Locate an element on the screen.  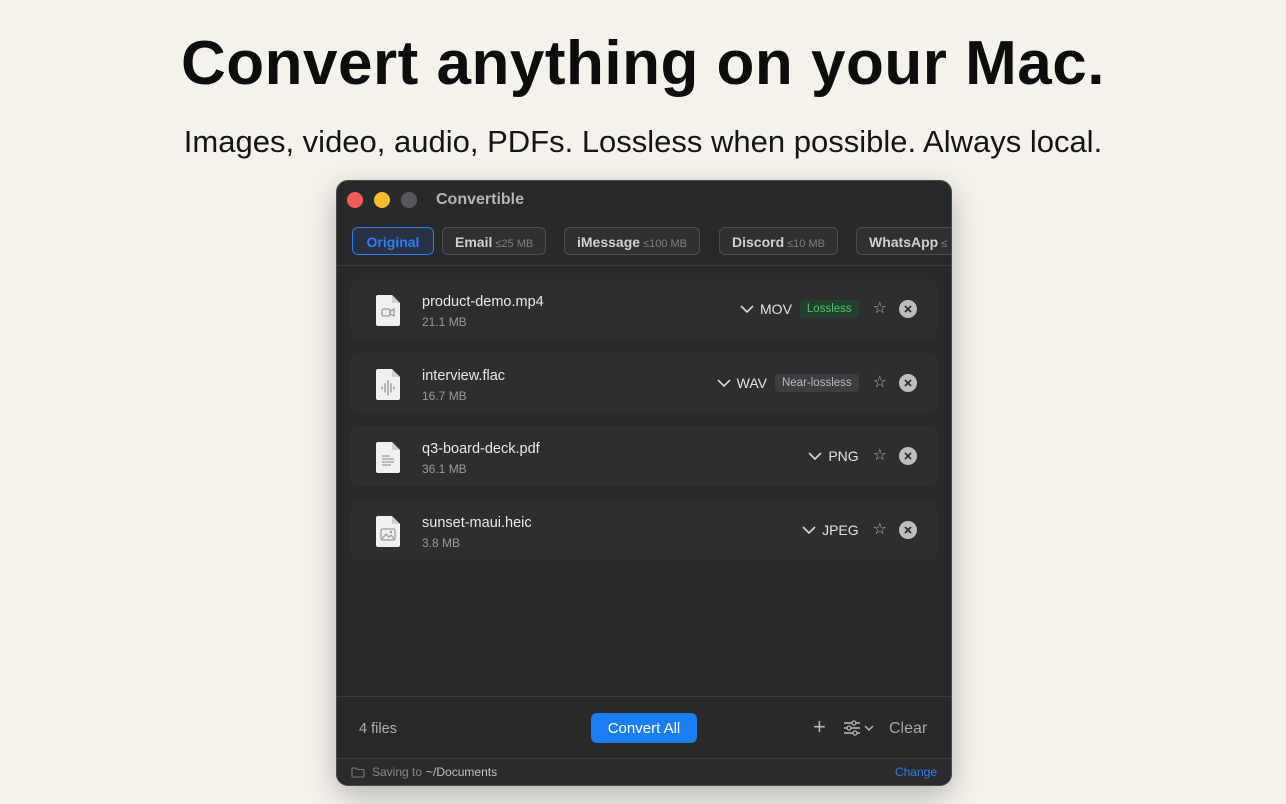
tab-size-limit: ≤100 MB is located at coordinates (665, 244).